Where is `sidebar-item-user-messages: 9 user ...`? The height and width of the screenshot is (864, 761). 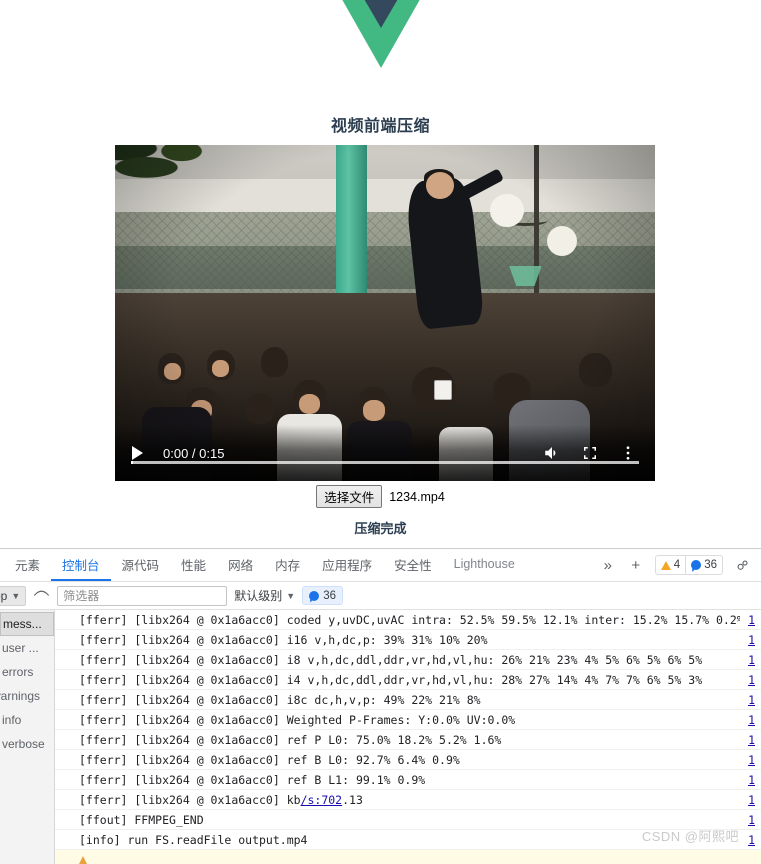 sidebar-item-user-messages: 9 user ... is located at coordinates (27, 648).